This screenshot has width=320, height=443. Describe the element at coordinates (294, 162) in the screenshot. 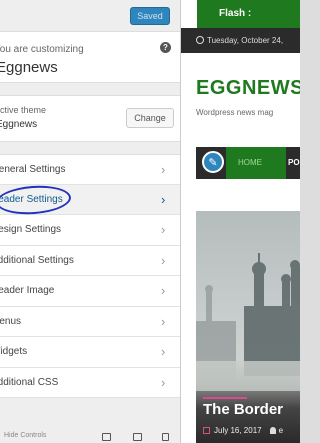

I see `nav-item-next: PO` at that location.